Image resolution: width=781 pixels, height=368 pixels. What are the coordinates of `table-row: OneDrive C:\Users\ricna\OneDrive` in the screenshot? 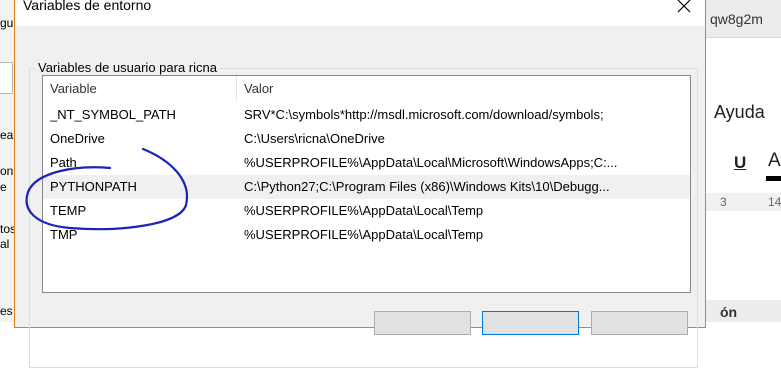 It's located at (366, 139).